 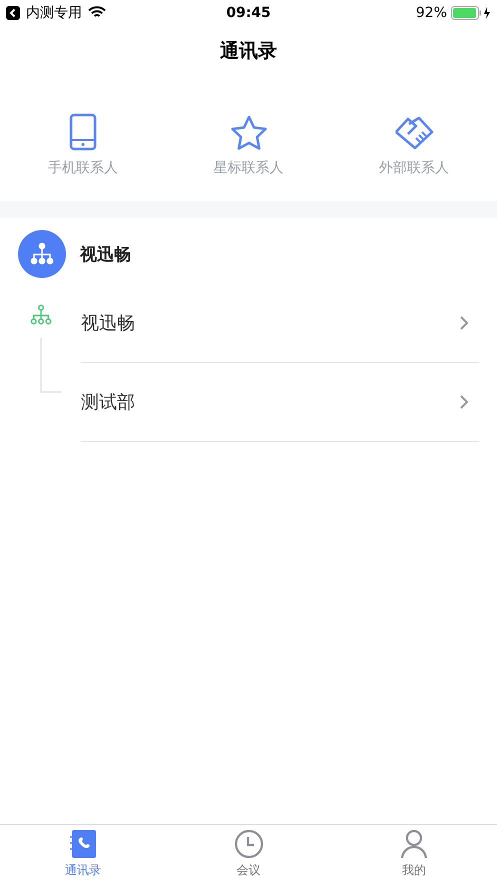 I want to click on shortcut-label: 手机联系人, so click(x=83, y=168).